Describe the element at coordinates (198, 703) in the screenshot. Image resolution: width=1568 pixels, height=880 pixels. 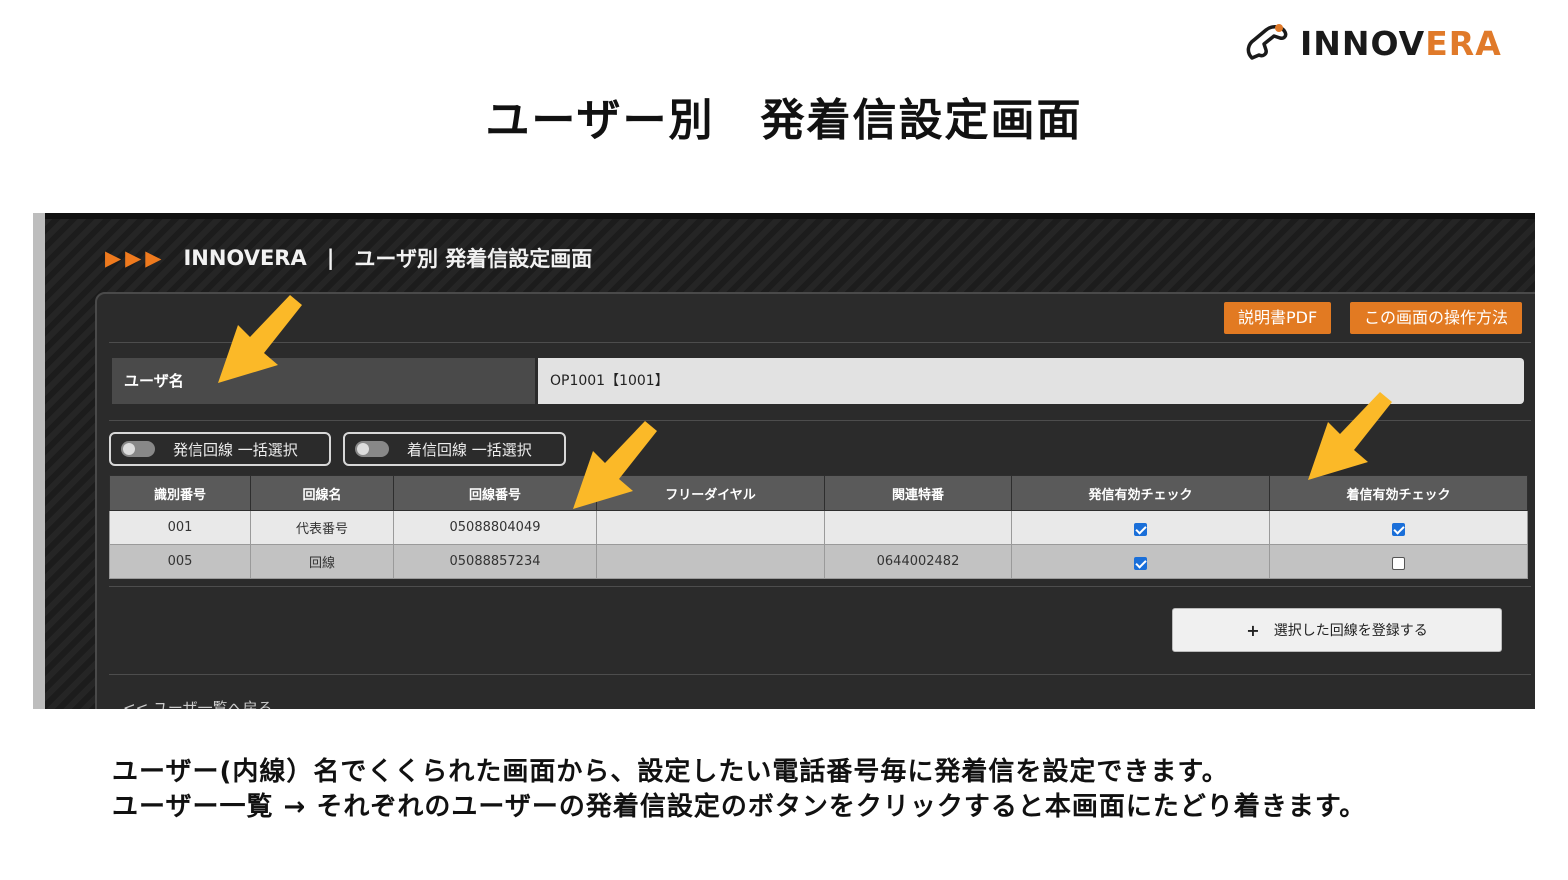
I see `back-to-user-list-link: << ユーザ一覧へ戻る` at that location.